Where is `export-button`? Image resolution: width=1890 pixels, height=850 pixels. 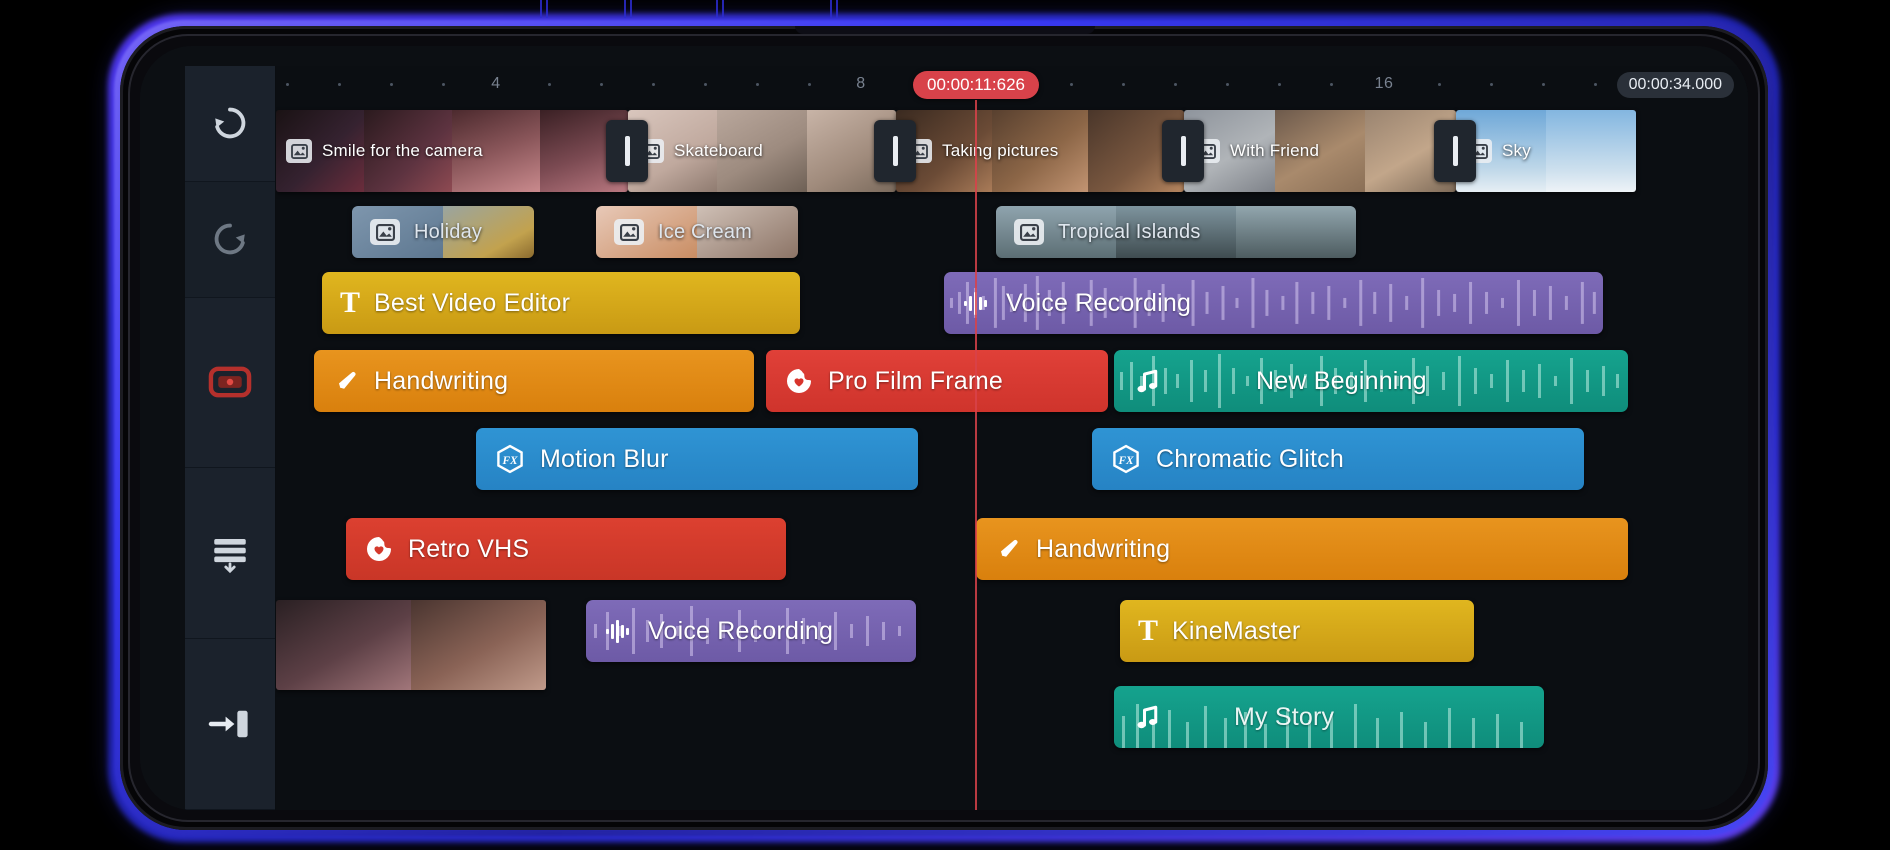 export-button is located at coordinates (230, 724).